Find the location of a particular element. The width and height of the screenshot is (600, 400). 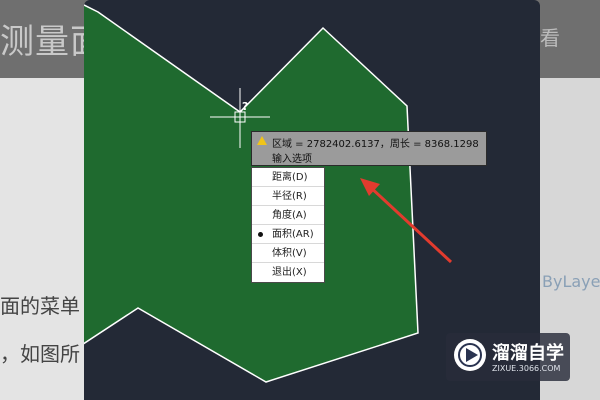

menu-item-label: 体积(V) is located at coordinates (289, 253).